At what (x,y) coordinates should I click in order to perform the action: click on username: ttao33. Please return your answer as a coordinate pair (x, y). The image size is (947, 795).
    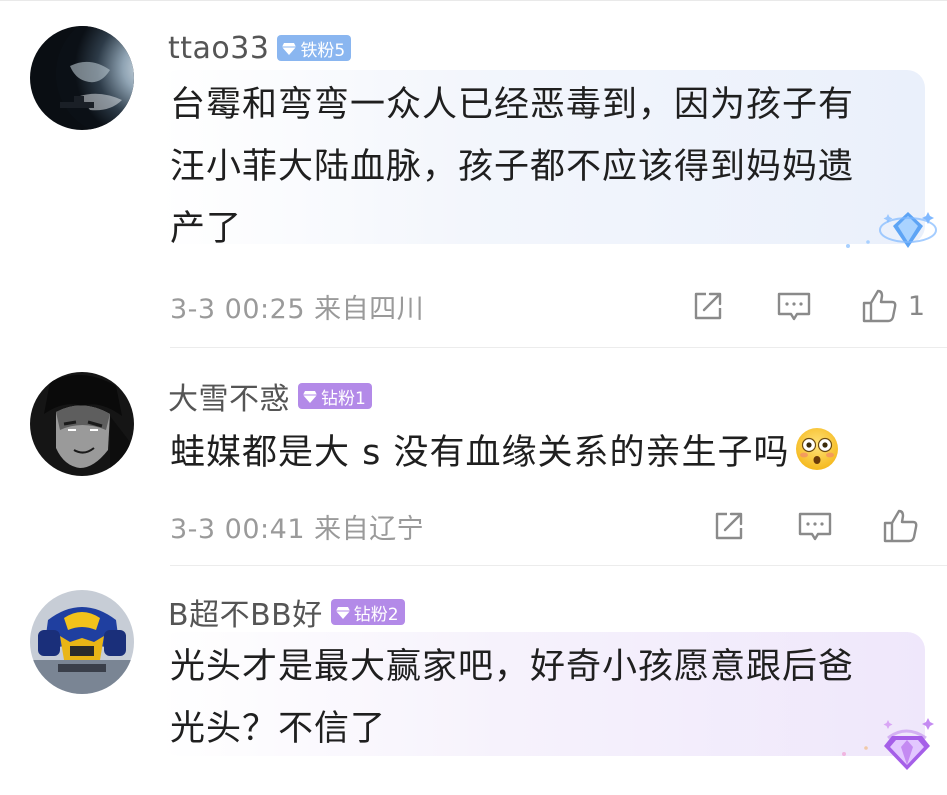
    Looking at the image, I should click on (218, 48).